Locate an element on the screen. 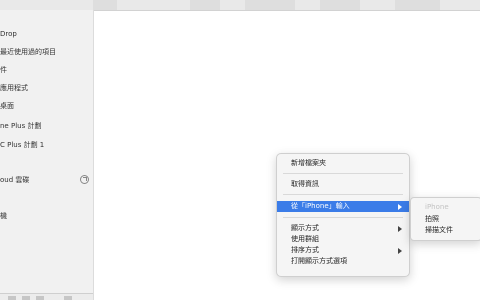 The image size is (480, 300). sidebar-item-airdrop: Drop is located at coordinates (46, 34).